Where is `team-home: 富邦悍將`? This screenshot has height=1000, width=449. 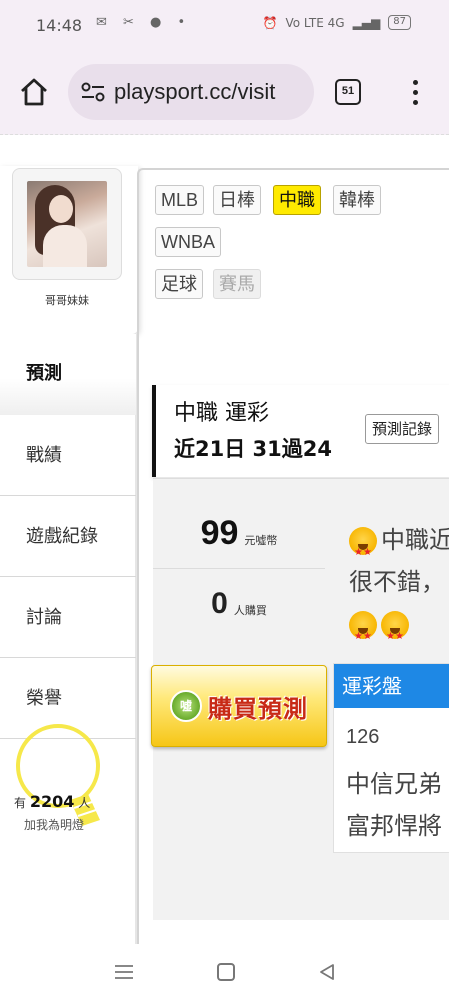
team-home: 富邦悍將 is located at coordinates (394, 826).